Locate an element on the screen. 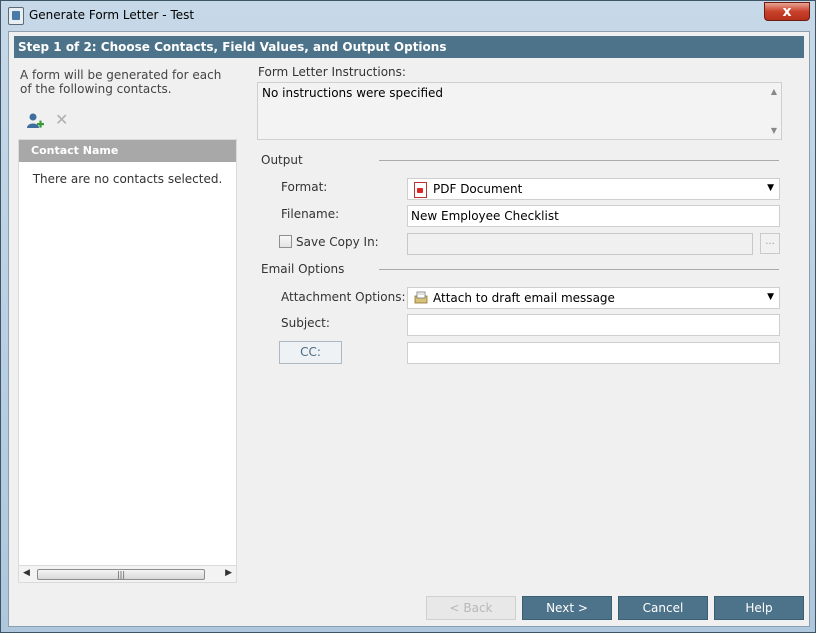 The image size is (816, 633). format-value: PDF Document is located at coordinates (478, 189).